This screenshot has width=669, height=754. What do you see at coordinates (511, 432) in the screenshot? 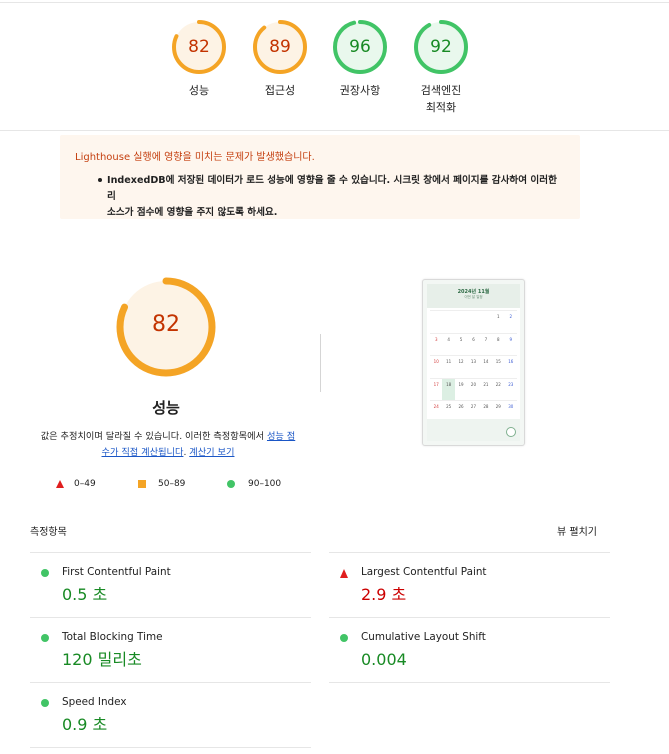
I see `add-button-icon` at bounding box center [511, 432].